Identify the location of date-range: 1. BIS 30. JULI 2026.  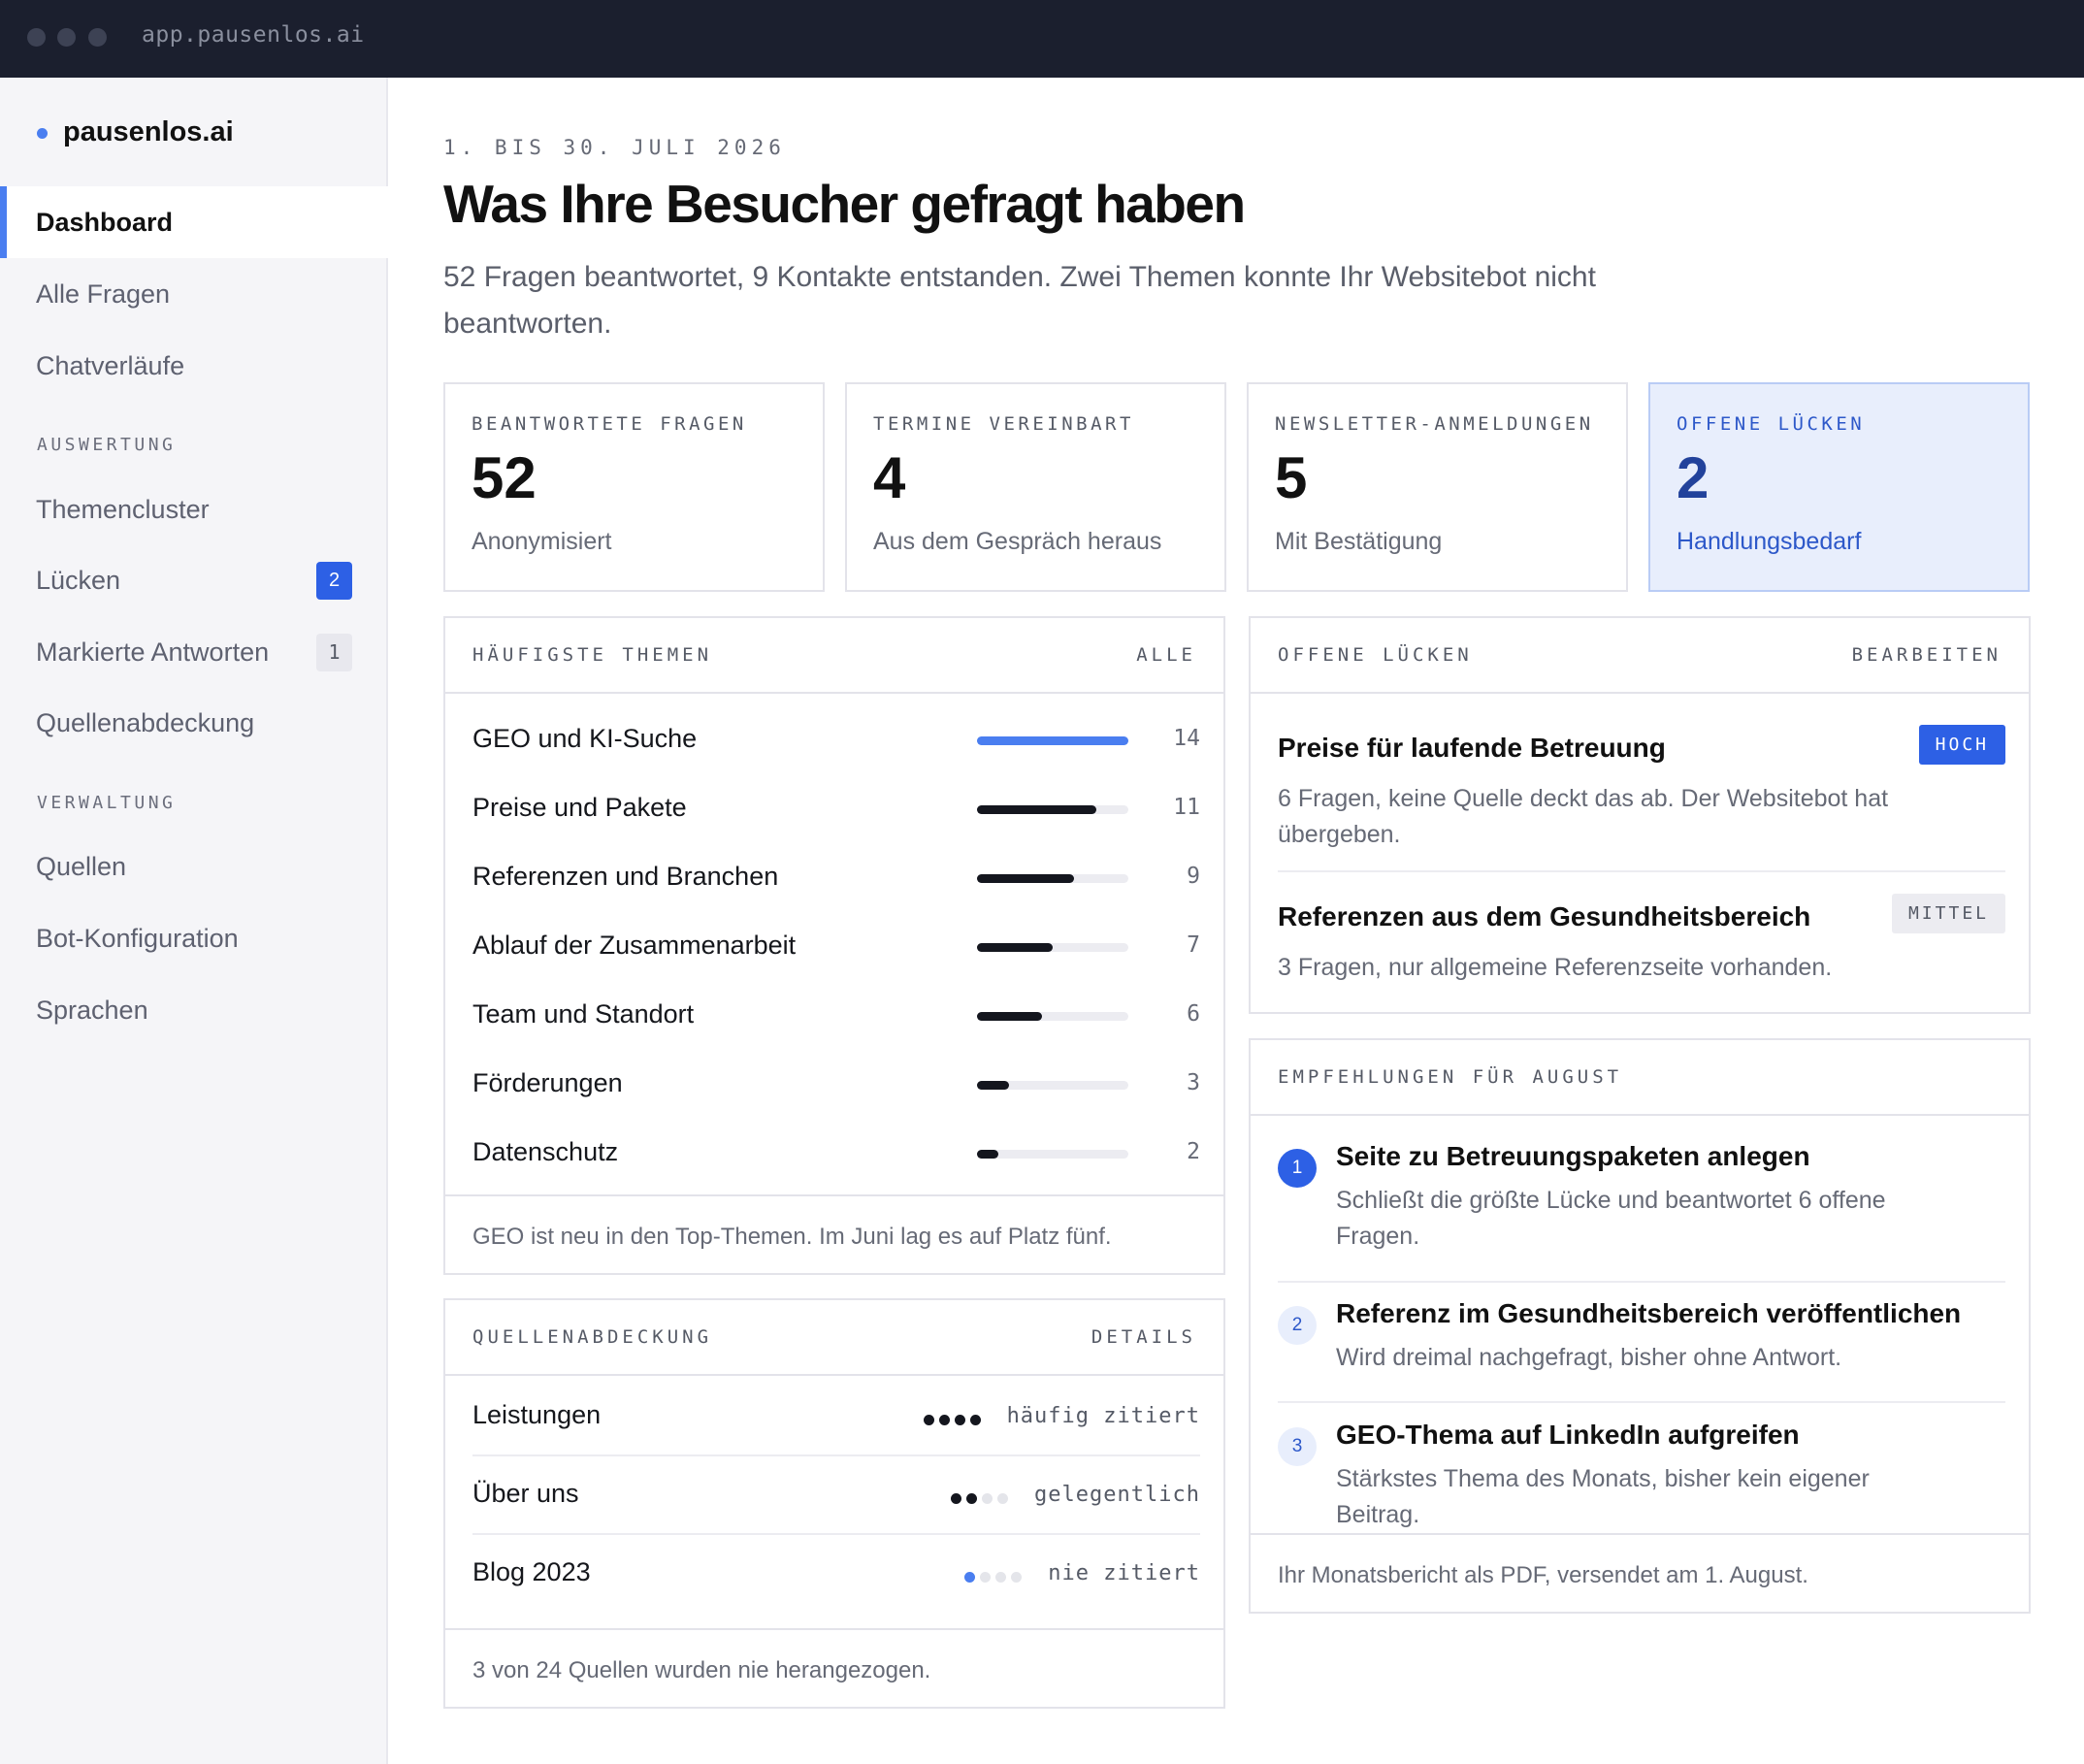
(614, 147).